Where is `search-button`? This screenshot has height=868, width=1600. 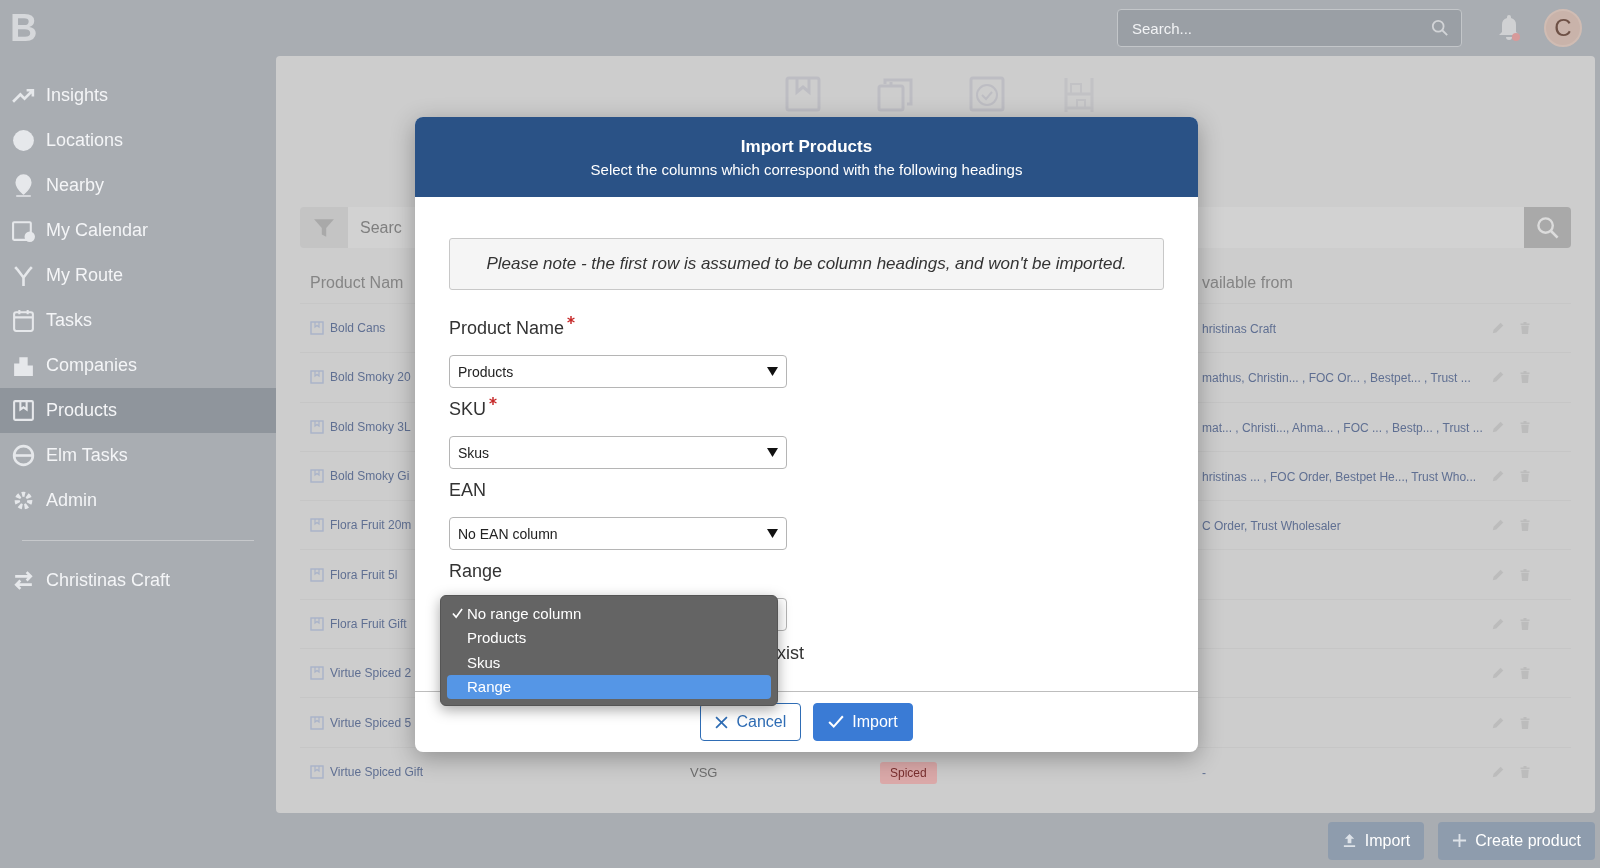 search-button is located at coordinates (1547, 227).